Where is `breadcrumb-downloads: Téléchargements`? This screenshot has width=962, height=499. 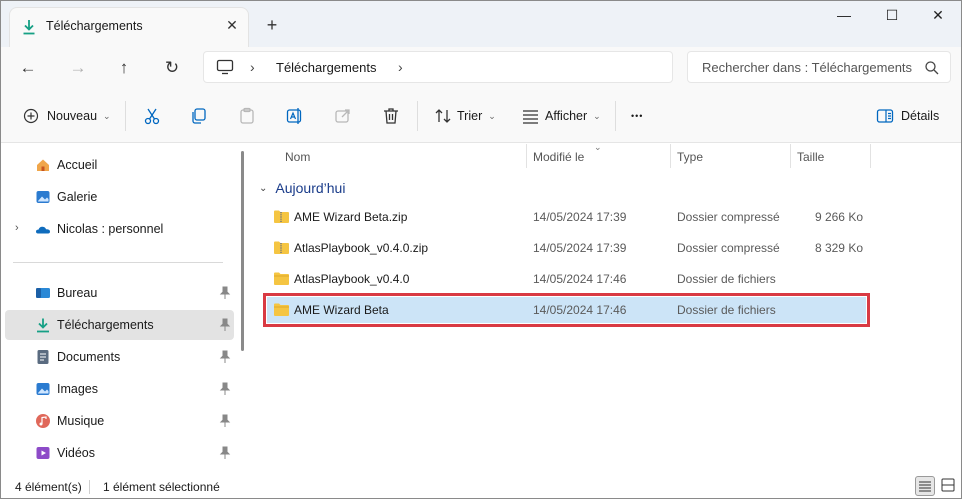
breadcrumb-downloads: Téléchargements is located at coordinates (326, 67).